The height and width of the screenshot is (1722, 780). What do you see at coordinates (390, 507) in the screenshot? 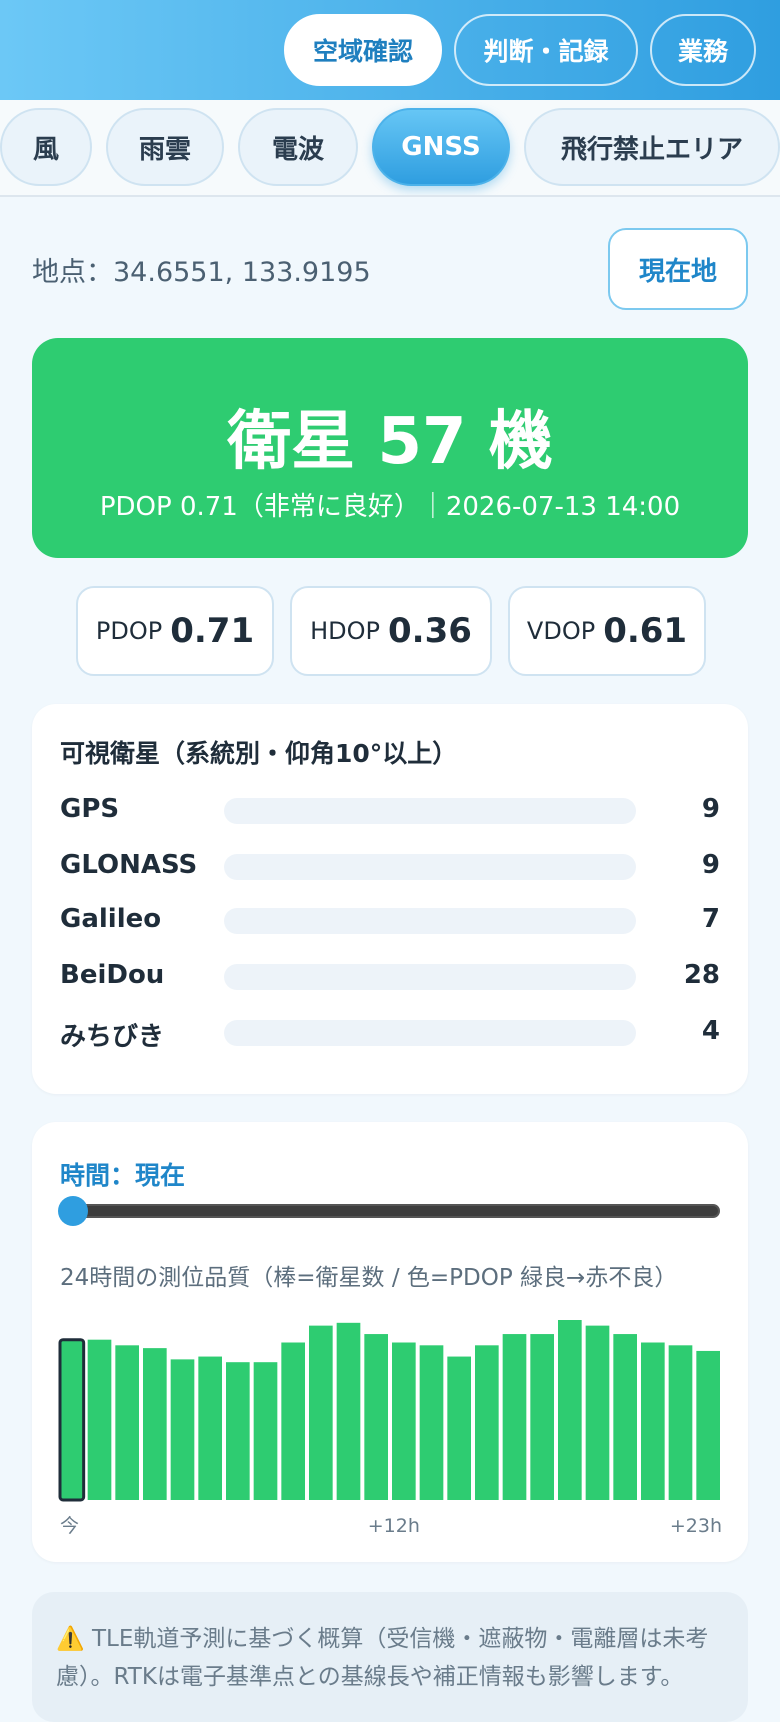
I see `pdop-summary: PDOP 0.71（非常に良好）｜2026-07-13 14:00` at bounding box center [390, 507].